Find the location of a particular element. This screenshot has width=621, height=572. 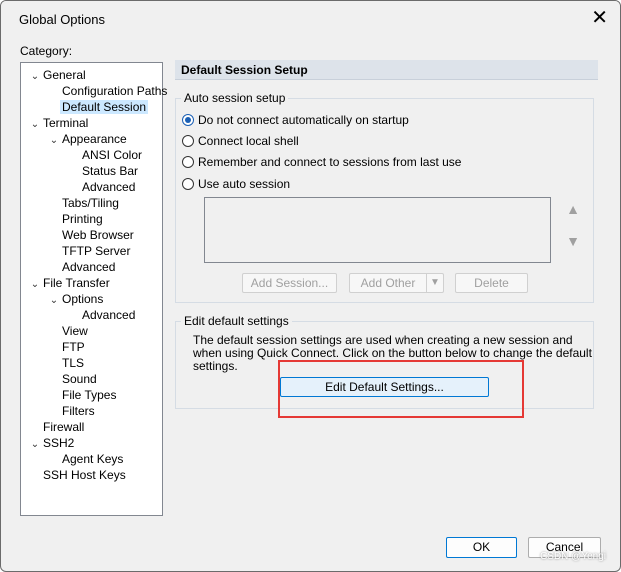

tree-item: SSH Host Keys is located at coordinates (78, 475).